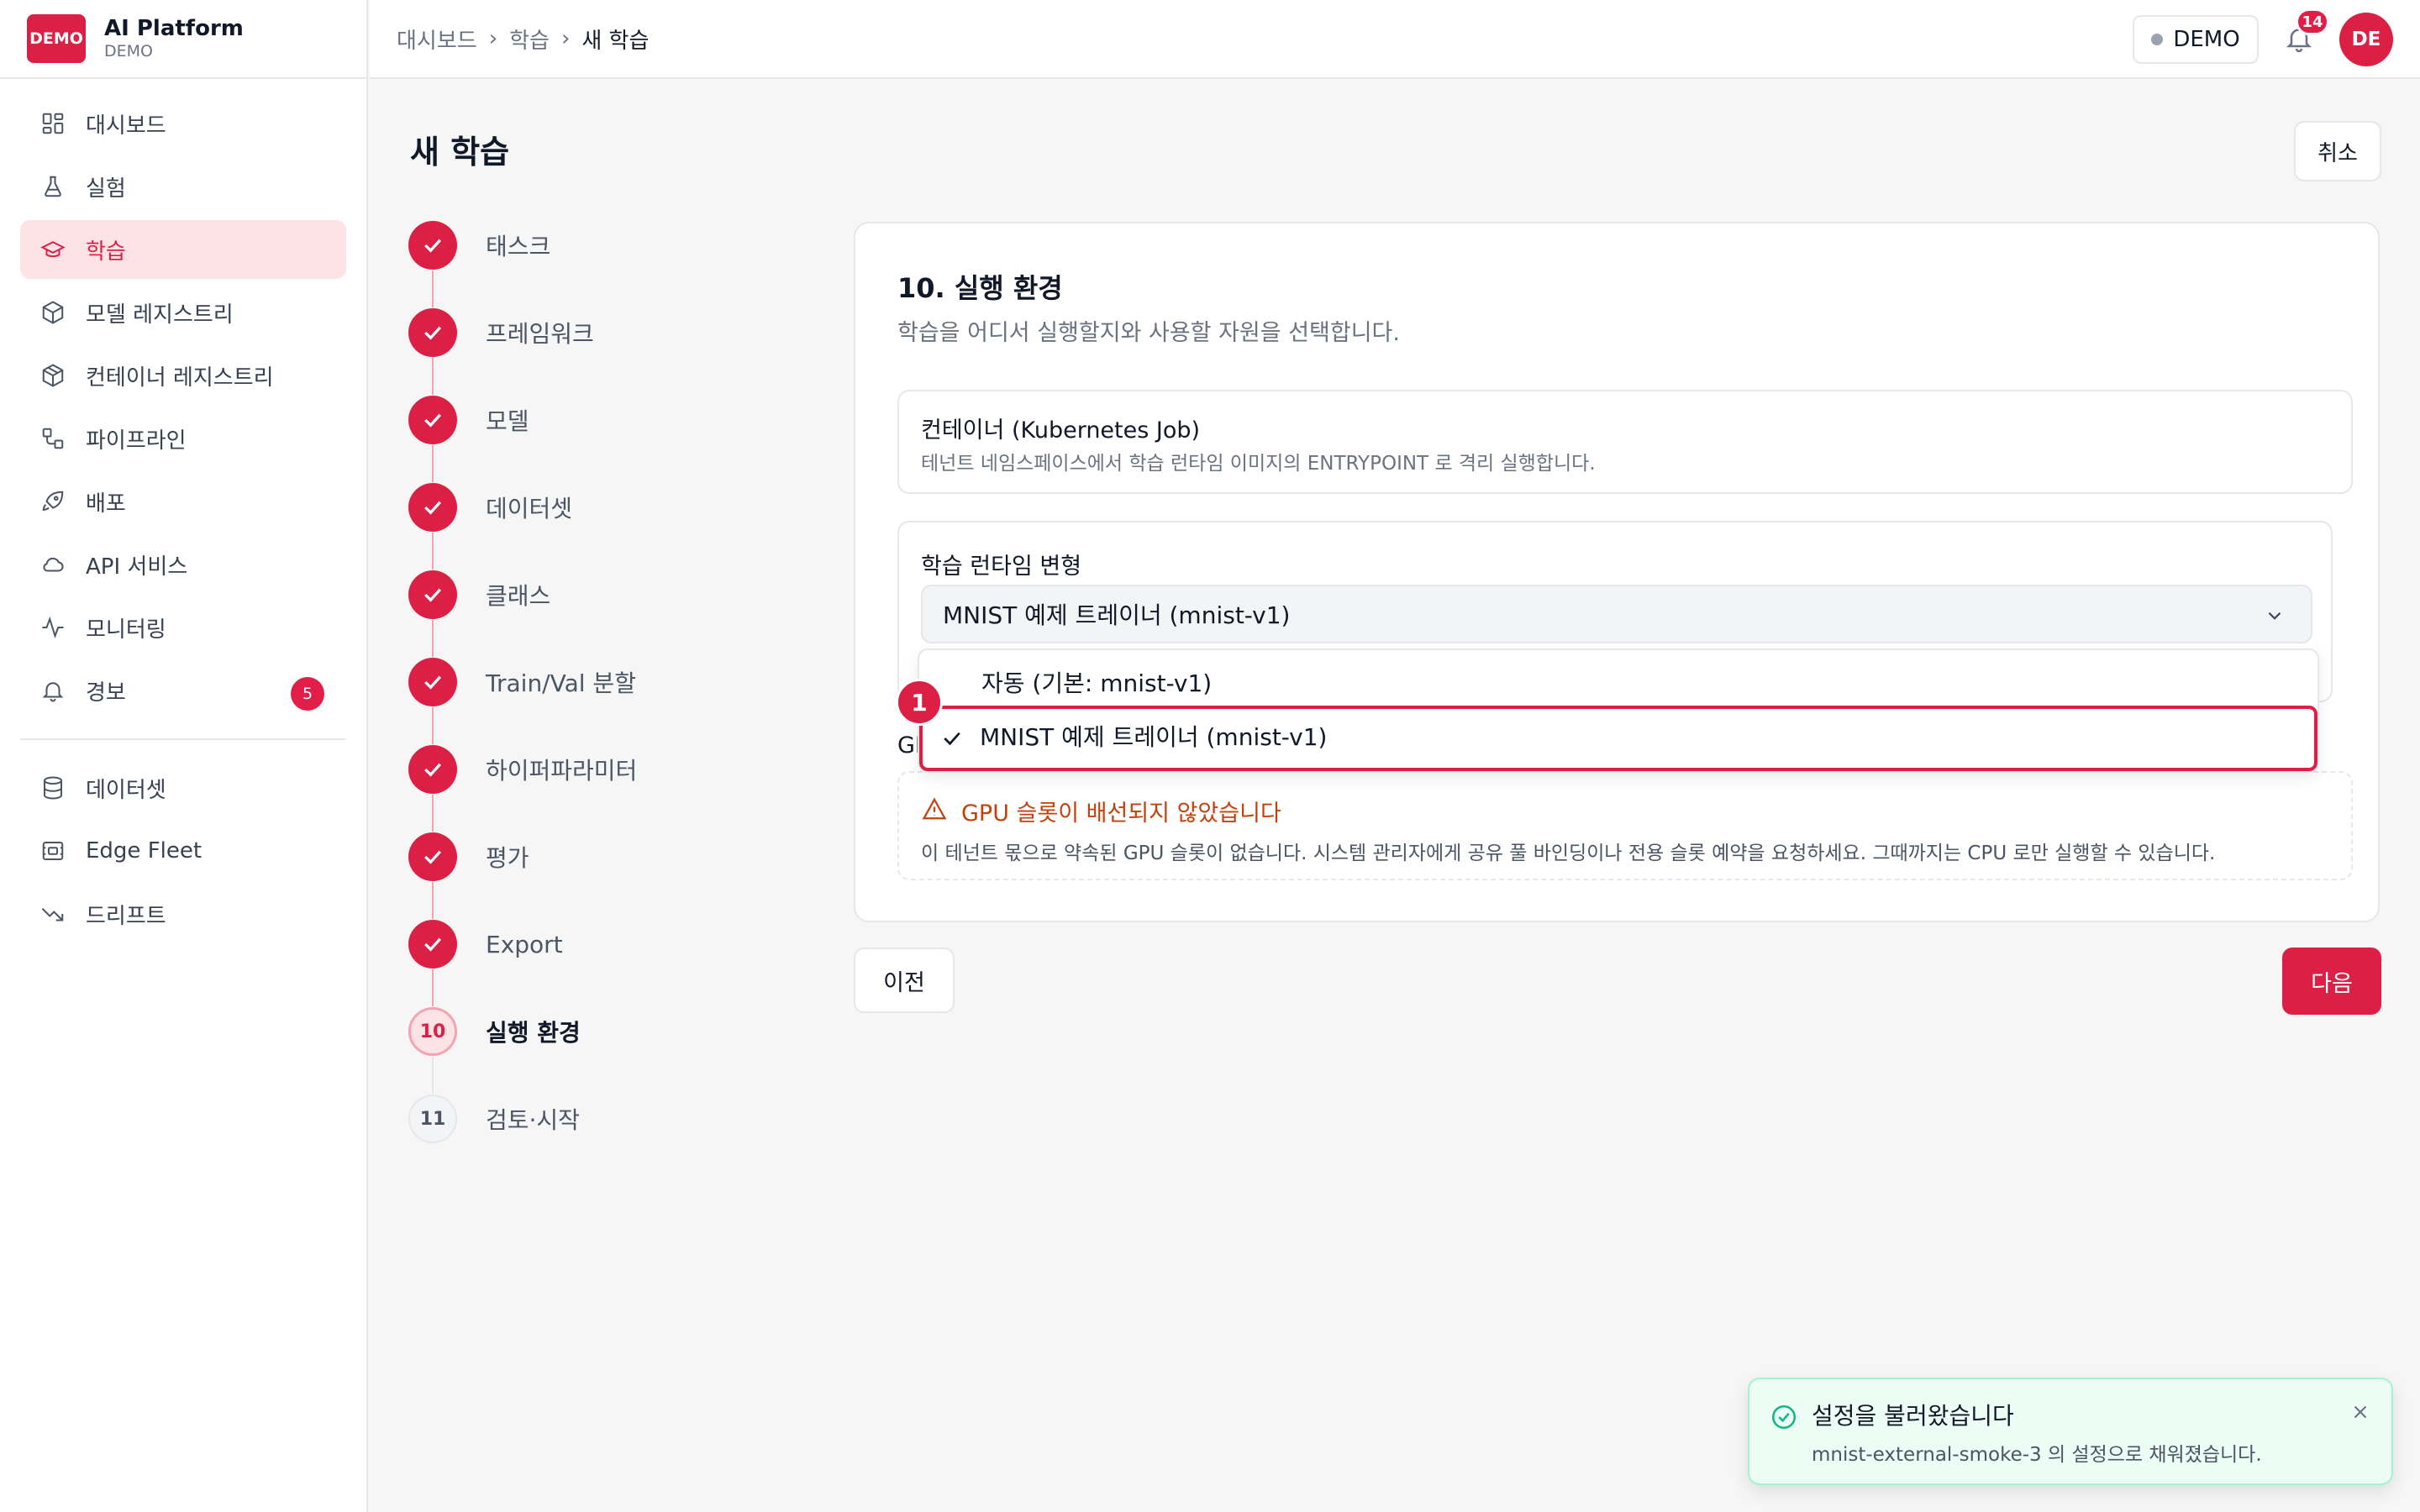  I want to click on step-task: 태스크, so click(479, 245).